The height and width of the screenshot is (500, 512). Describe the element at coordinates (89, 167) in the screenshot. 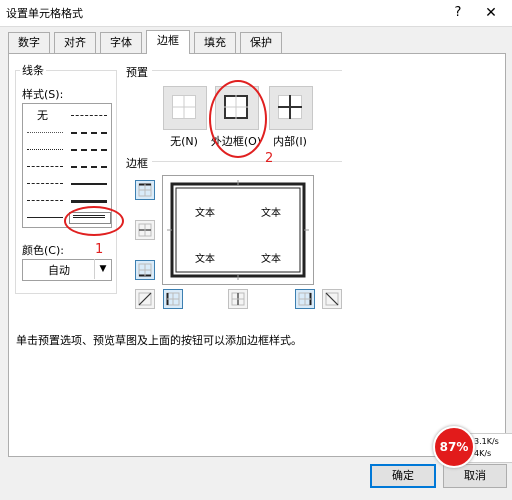

I see `line-style-medium-dashed` at that location.